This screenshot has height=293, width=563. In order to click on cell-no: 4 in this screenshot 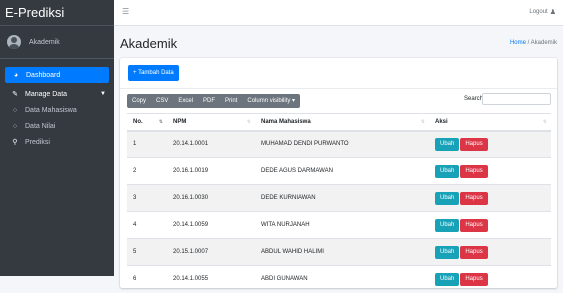, I will do `click(147, 225)`.